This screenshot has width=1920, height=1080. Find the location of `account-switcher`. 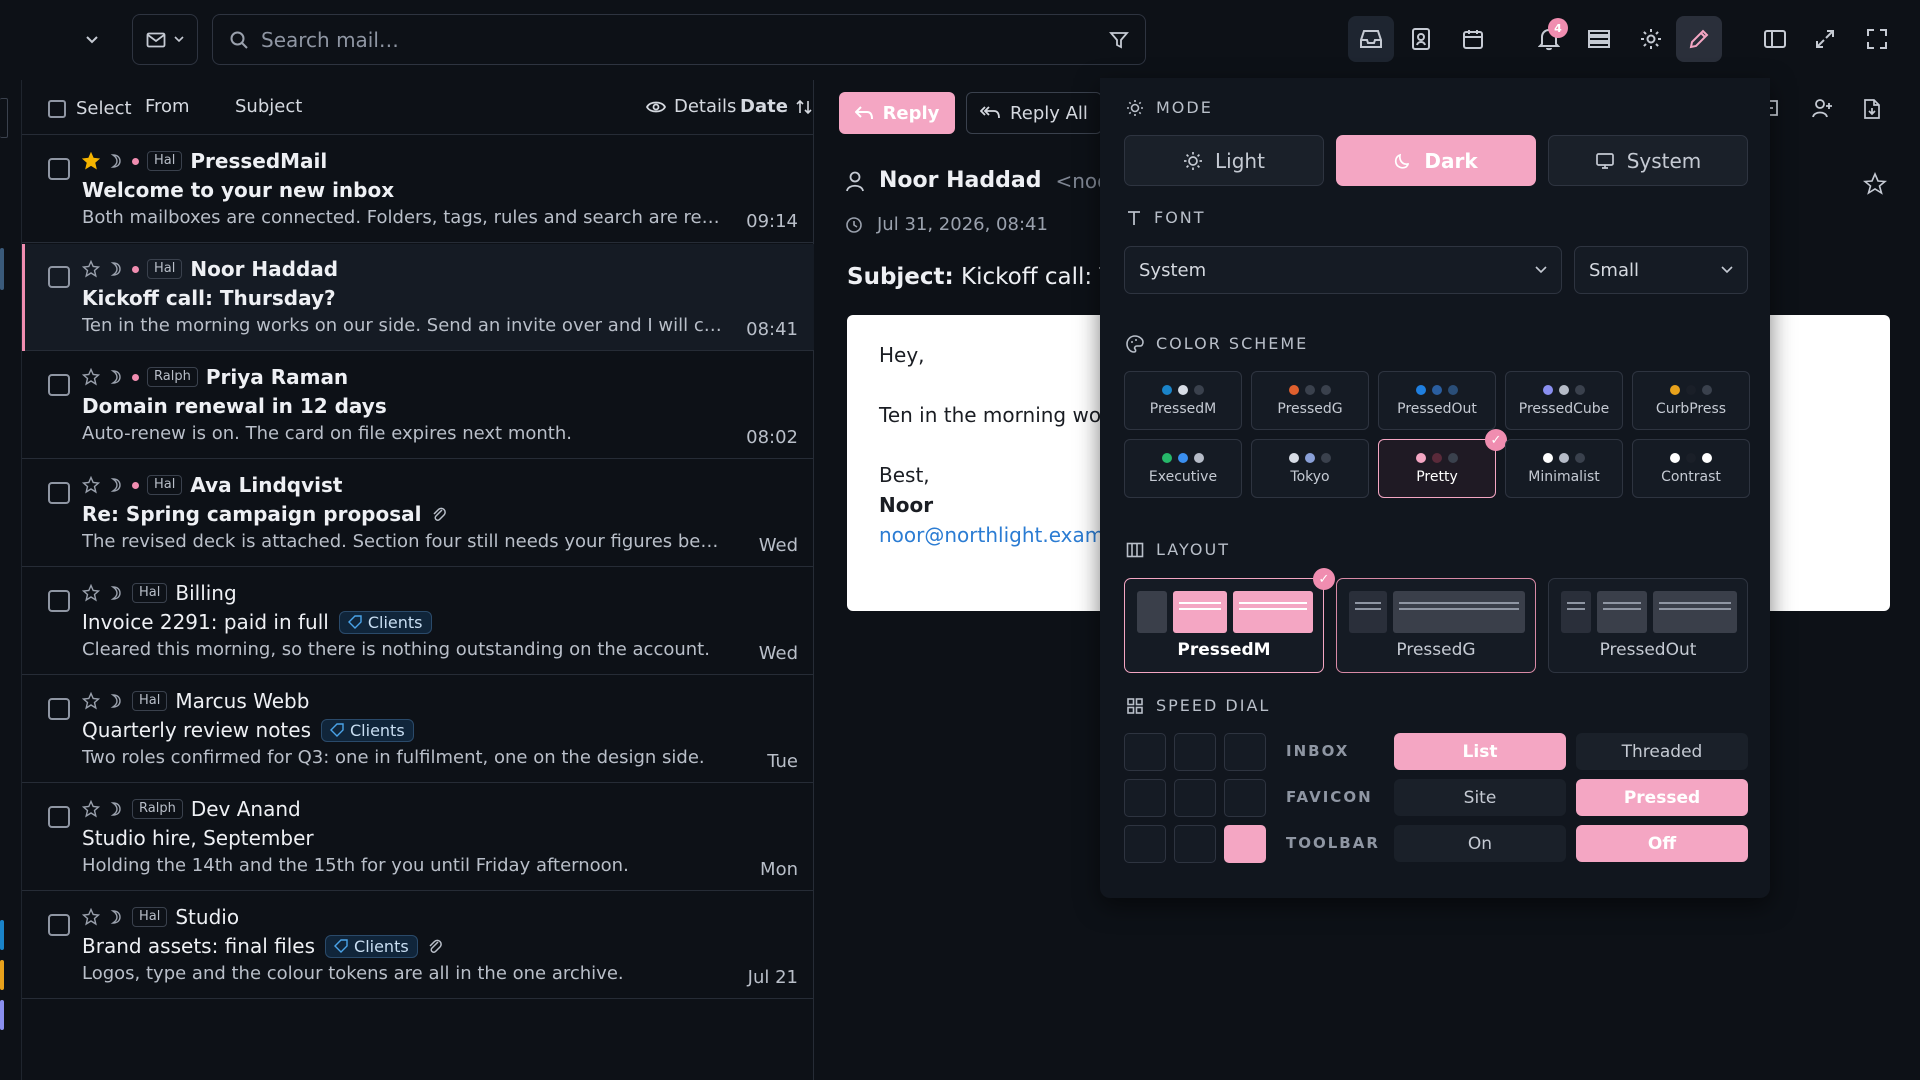

account-switcher is located at coordinates (92, 40).